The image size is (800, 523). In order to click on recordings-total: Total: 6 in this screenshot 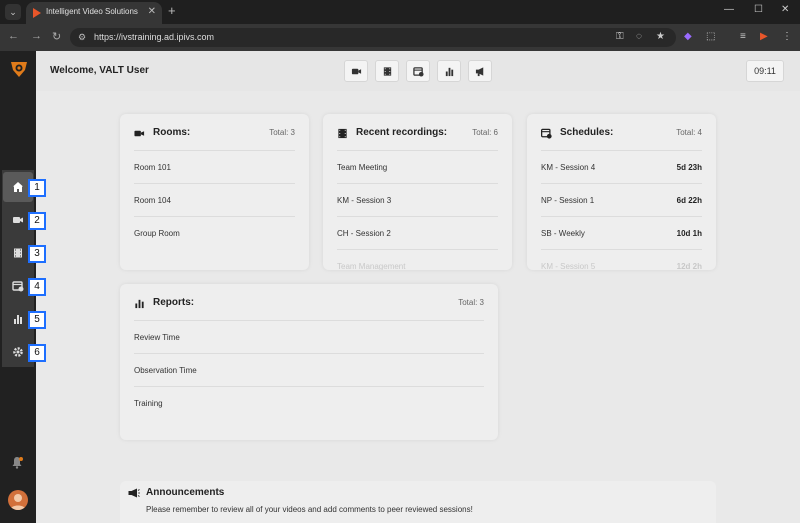, I will do `click(485, 132)`.